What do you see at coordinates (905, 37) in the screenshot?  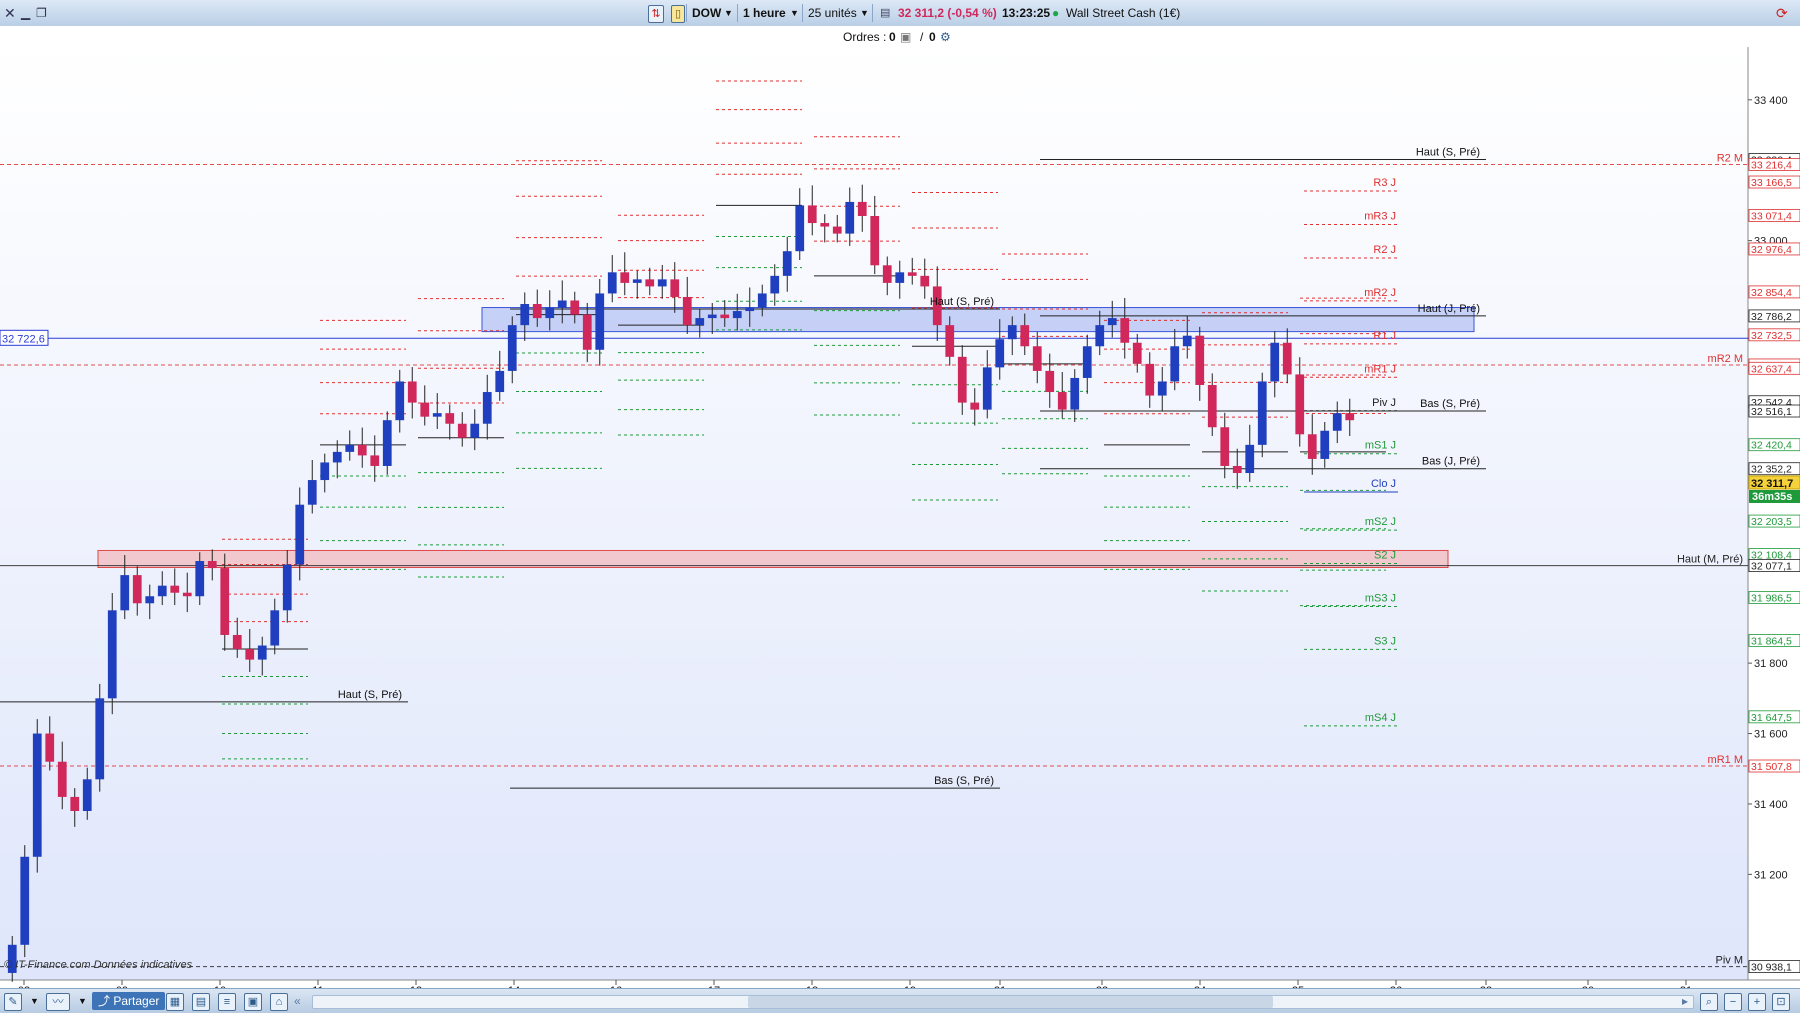 I see `orders-icon: ▣` at bounding box center [905, 37].